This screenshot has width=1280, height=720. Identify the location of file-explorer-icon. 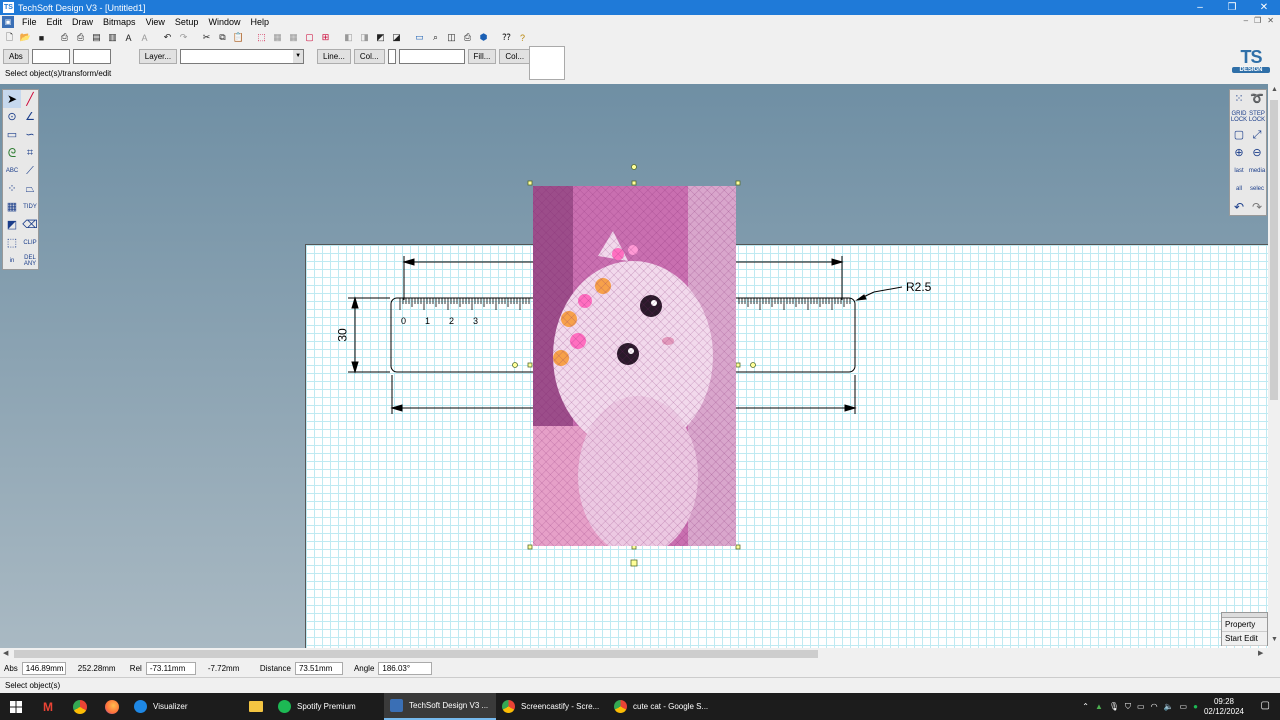
(256, 706).